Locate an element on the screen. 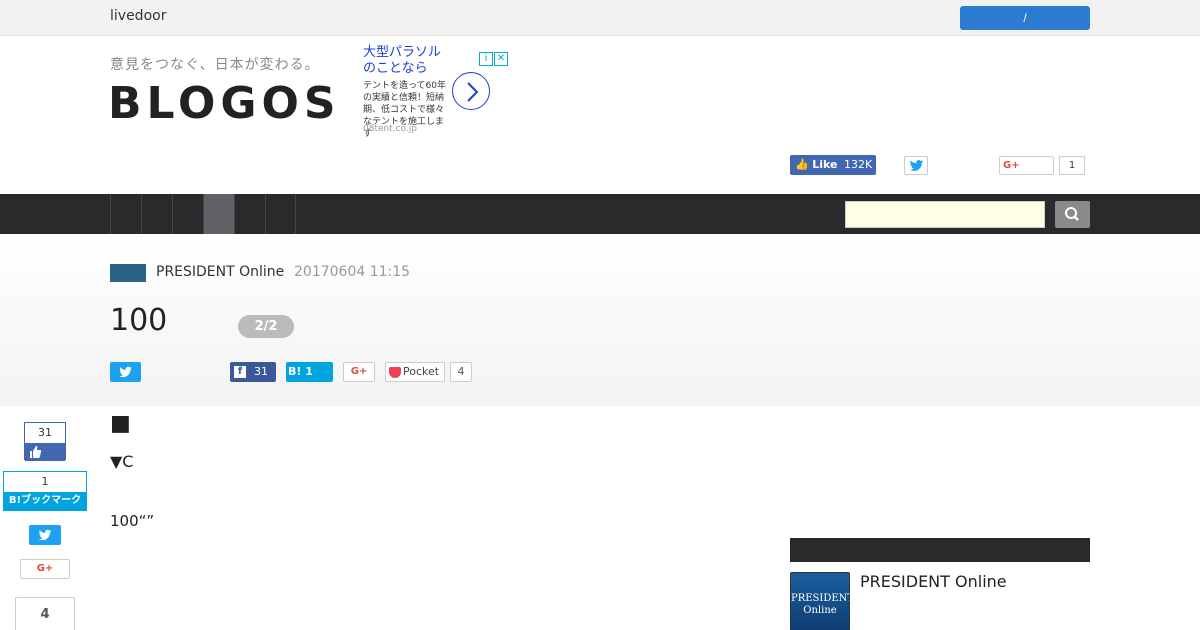 This screenshot has height=630, width=1200. twitter-share-button is located at coordinates (125, 372).